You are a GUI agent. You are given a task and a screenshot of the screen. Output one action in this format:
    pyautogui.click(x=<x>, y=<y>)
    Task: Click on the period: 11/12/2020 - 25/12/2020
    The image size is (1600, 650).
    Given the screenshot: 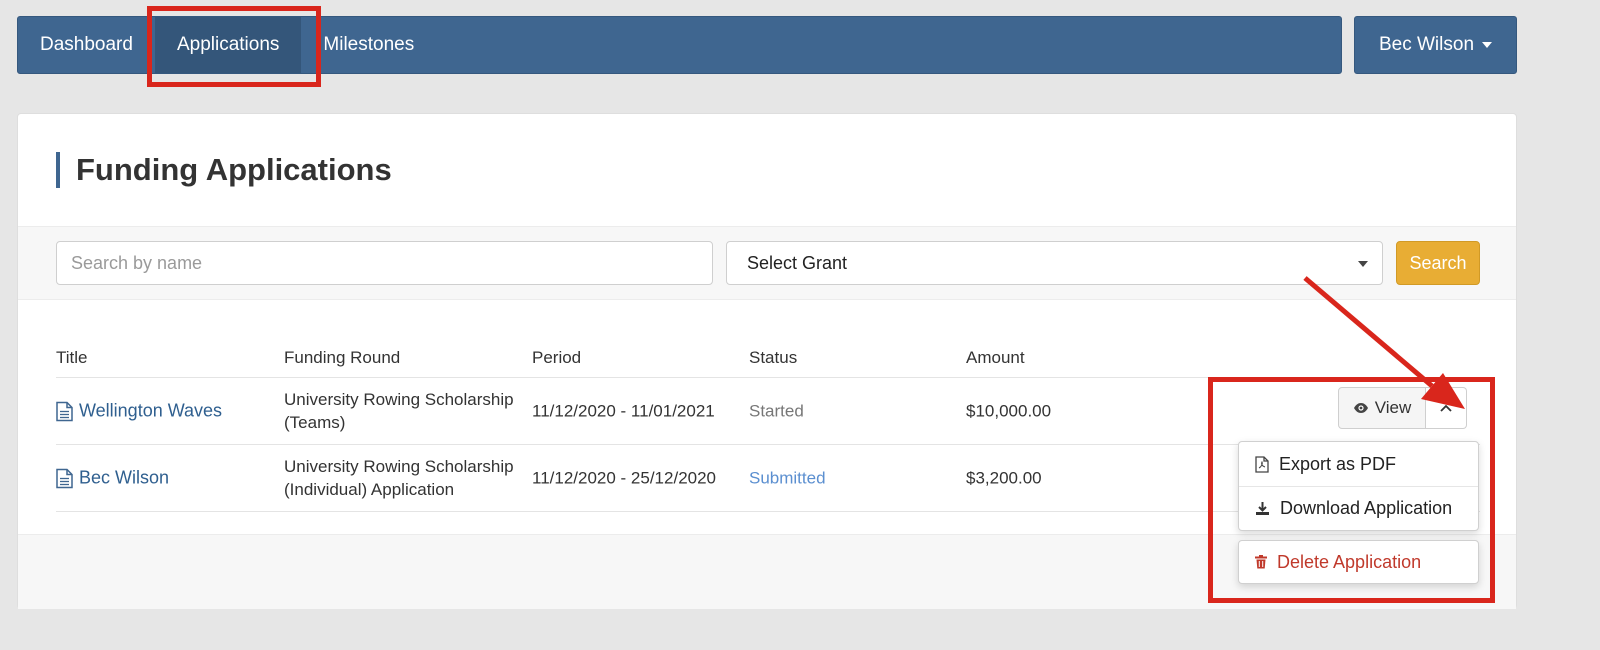 What is the action you would take?
    pyautogui.click(x=624, y=478)
    